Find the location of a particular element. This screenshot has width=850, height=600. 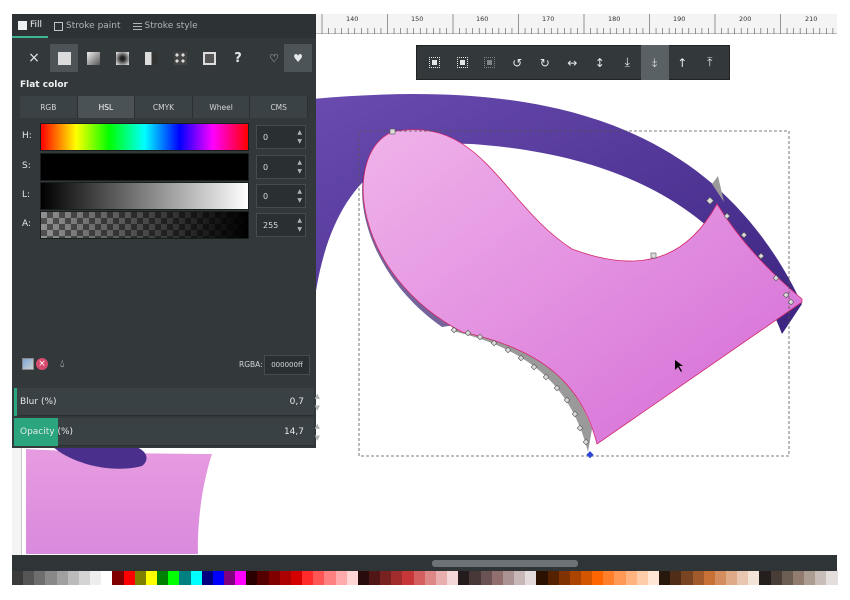

radial-gradient-button is located at coordinates (122, 58).